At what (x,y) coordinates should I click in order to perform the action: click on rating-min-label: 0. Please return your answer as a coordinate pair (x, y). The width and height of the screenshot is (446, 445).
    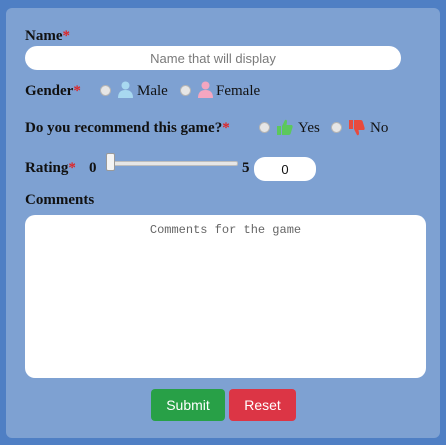
    Looking at the image, I should click on (93, 168).